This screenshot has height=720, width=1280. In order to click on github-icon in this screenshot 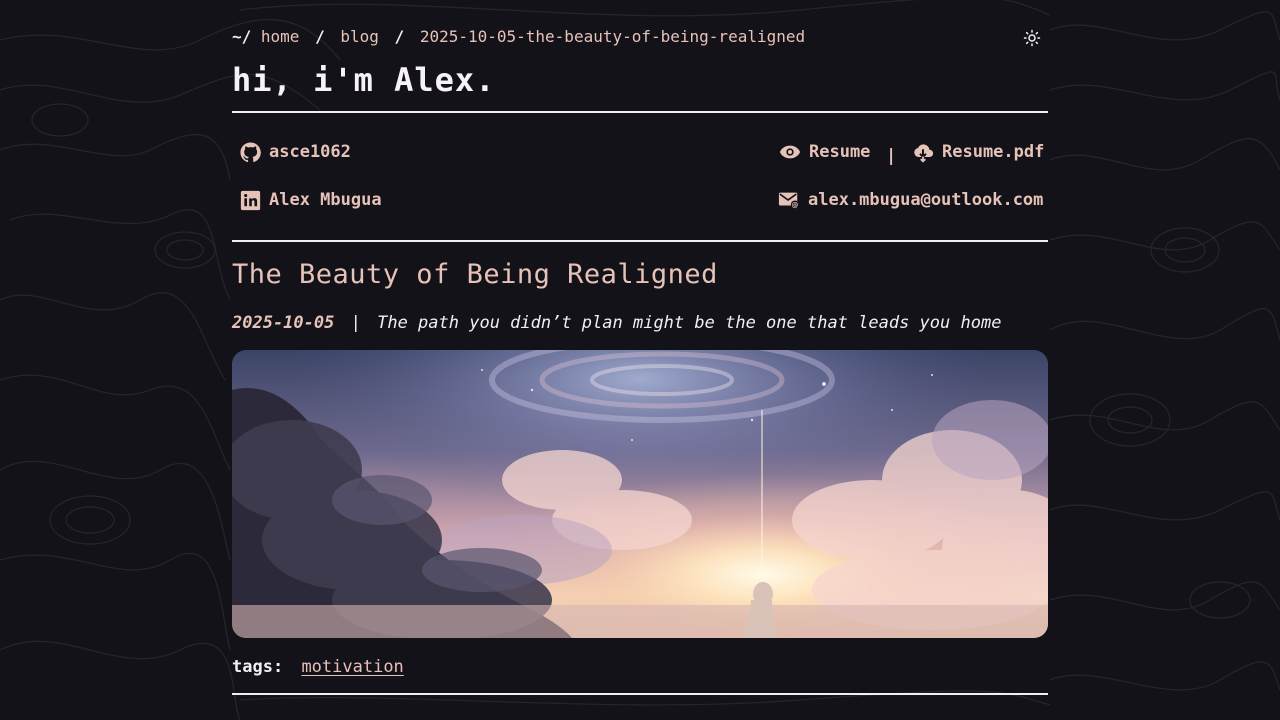, I will do `click(250, 152)`.